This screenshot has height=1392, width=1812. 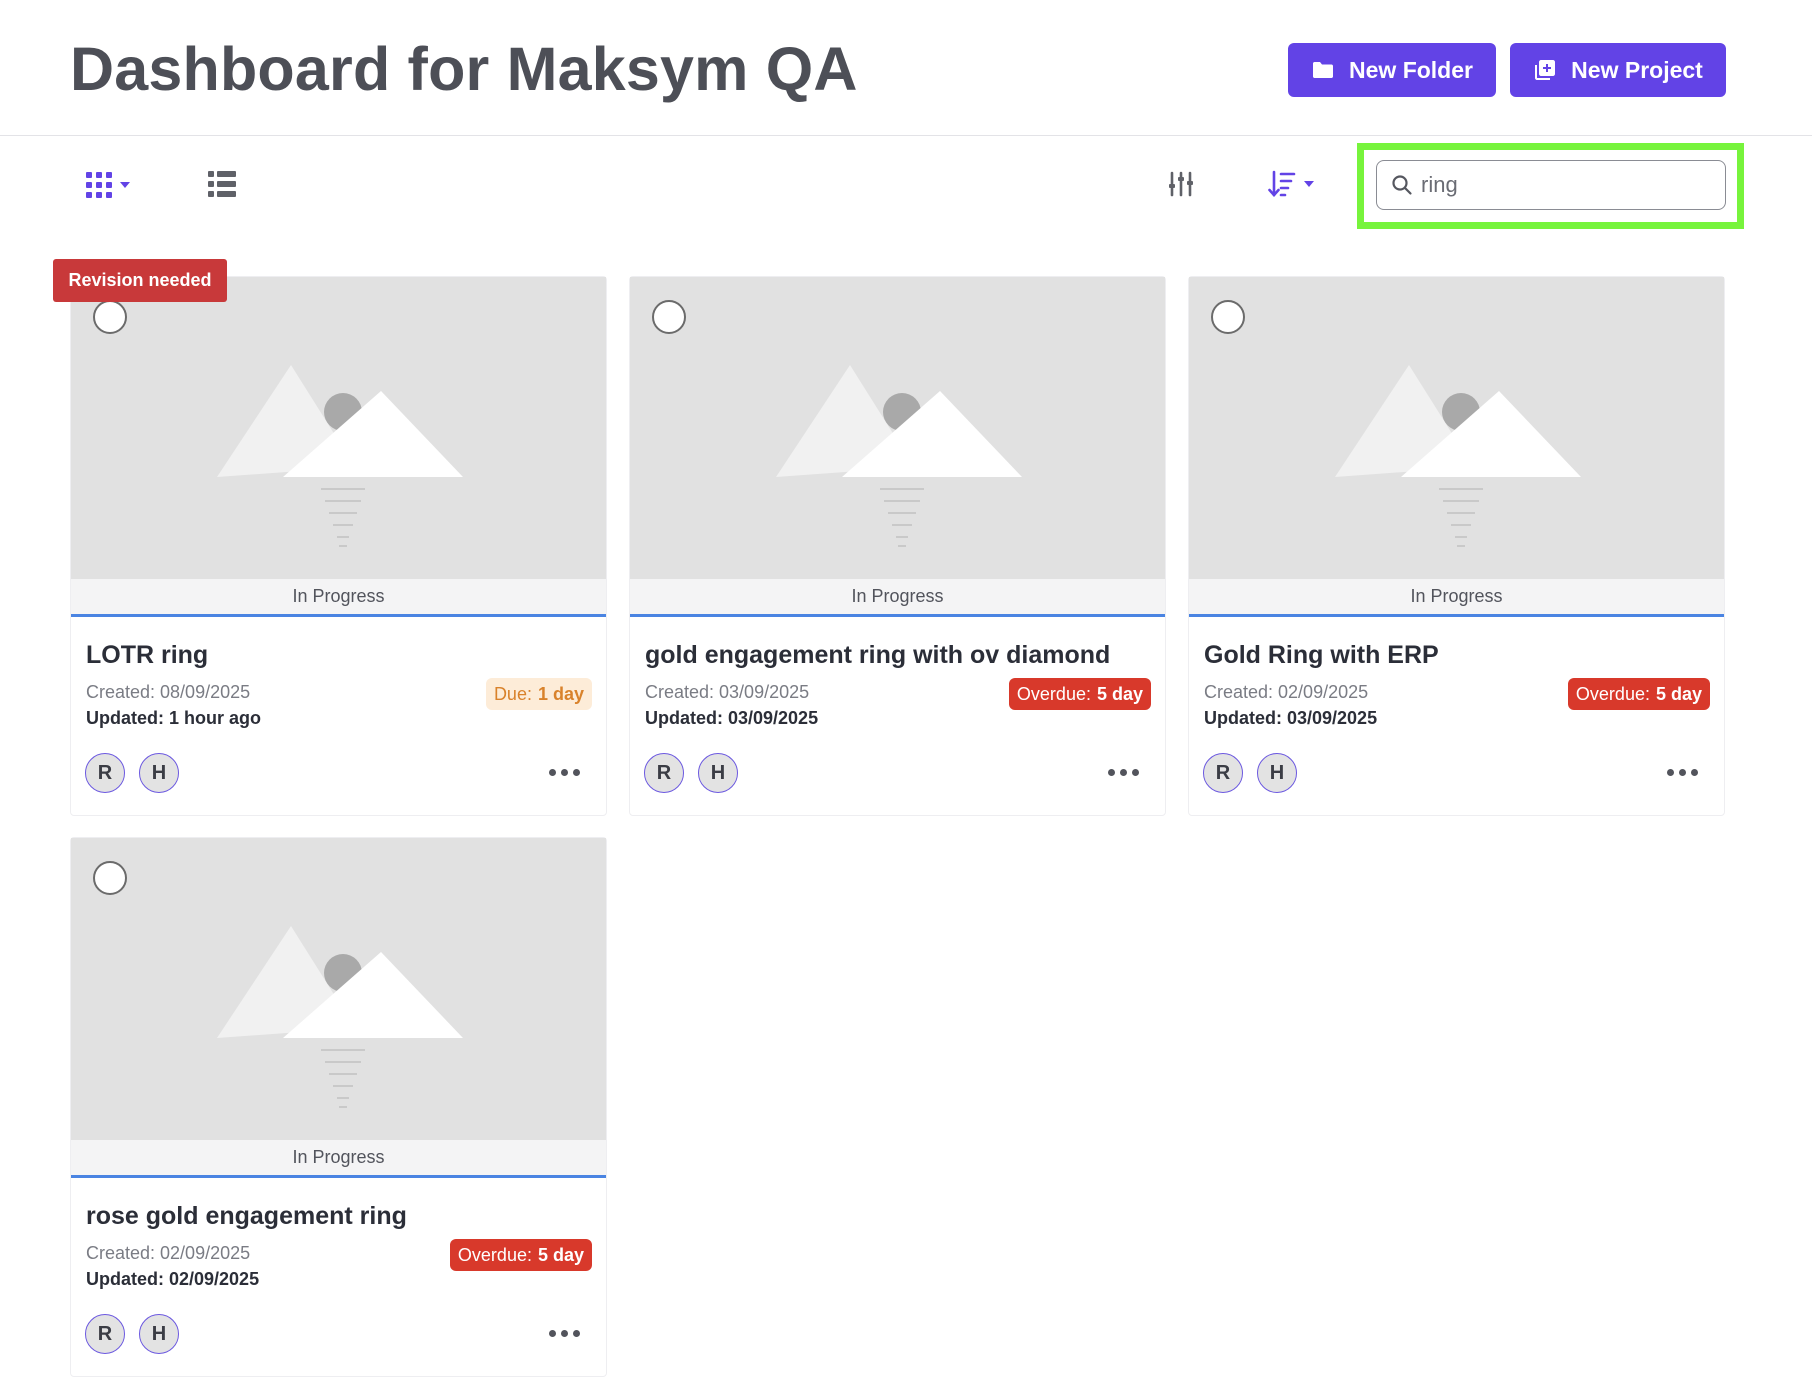 What do you see at coordinates (877, 655) in the screenshot?
I see `project-title: gold engagement ring with ov diamond` at bounding box center [877, 655].